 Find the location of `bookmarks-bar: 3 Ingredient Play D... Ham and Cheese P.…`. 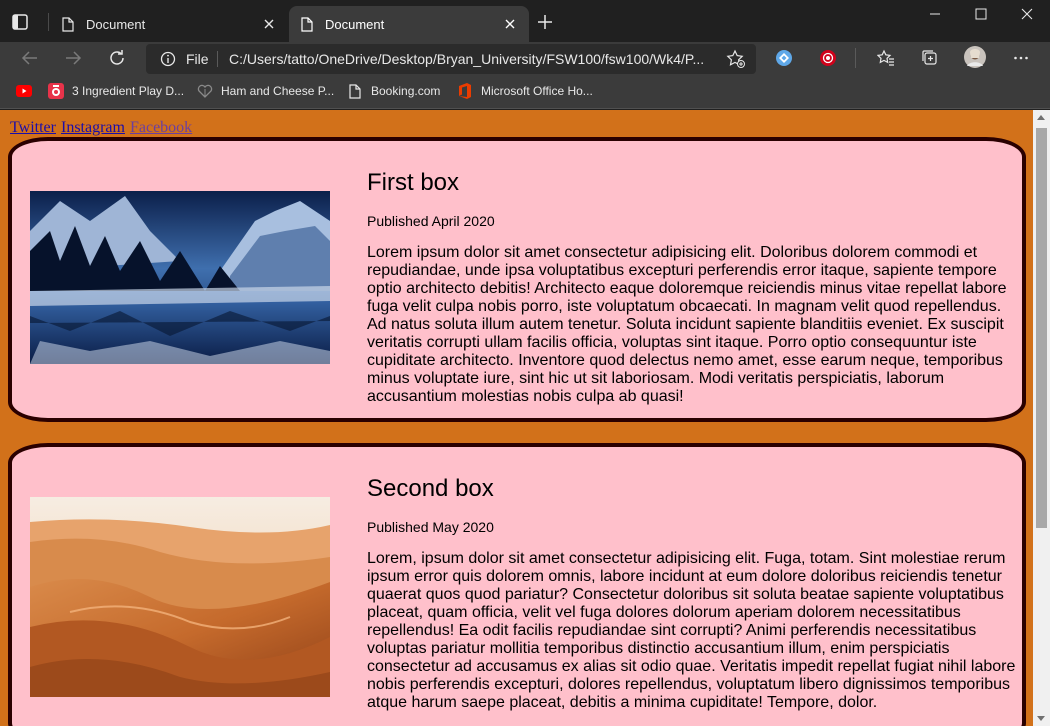

bookmarks-bar: 3 Ingredient Play D... Ham and Cheese P.… is located at coordinates (525, 91).